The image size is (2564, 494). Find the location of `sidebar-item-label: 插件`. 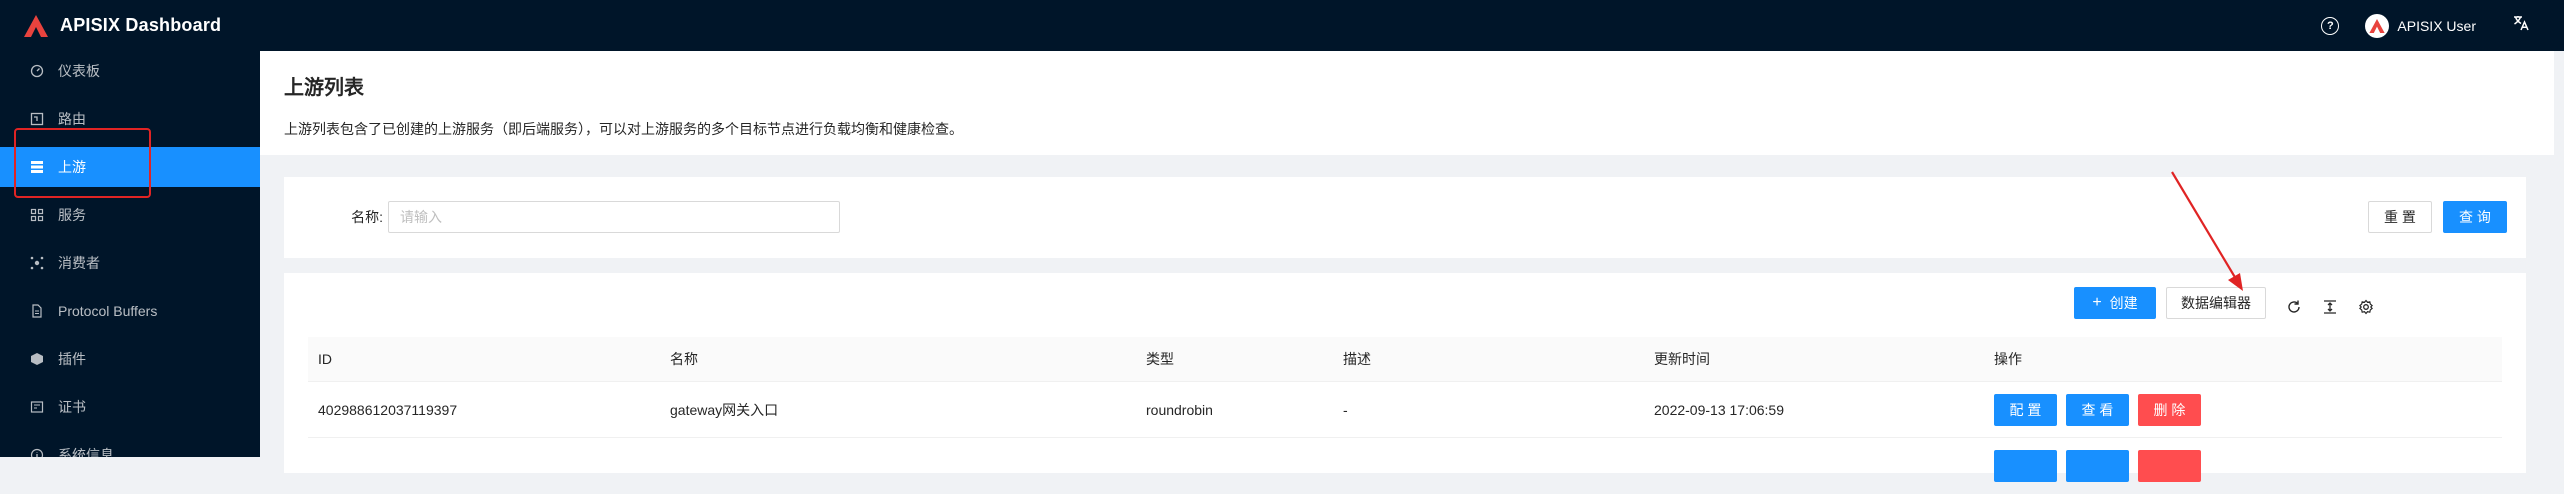

sidebar-item-label: 插件 is located at coordinates (72, 359).